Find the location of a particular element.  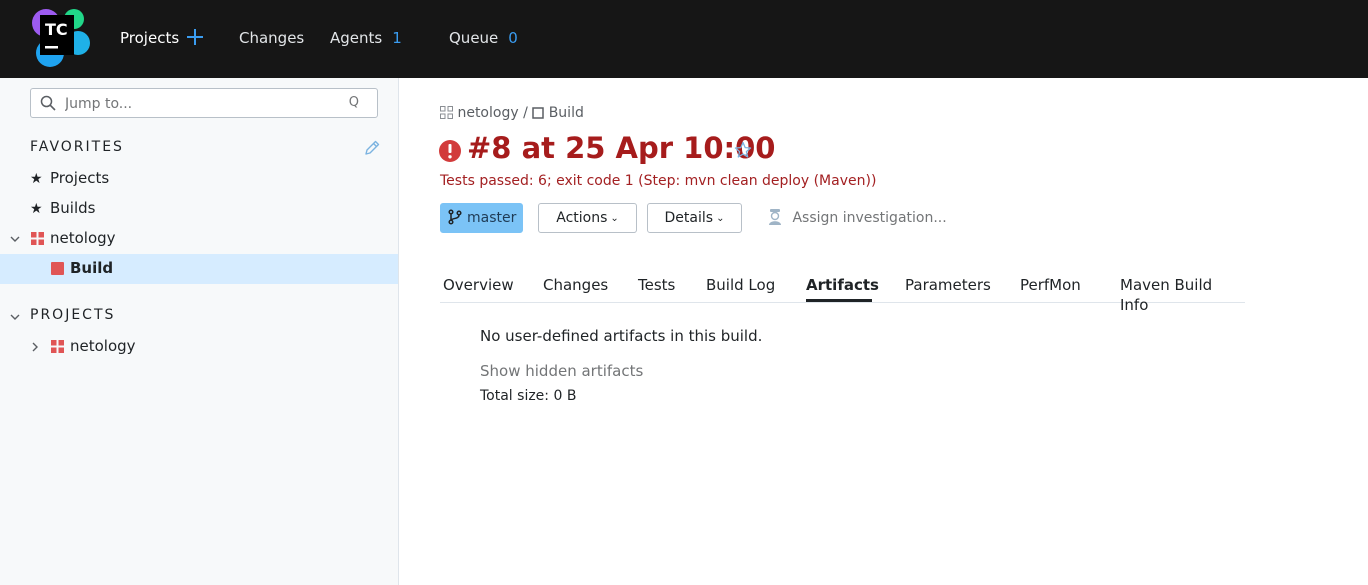

top-navigation-bar: TC Projects Changes Agents 1 Queue 0 is located at coordinates (684, 39).